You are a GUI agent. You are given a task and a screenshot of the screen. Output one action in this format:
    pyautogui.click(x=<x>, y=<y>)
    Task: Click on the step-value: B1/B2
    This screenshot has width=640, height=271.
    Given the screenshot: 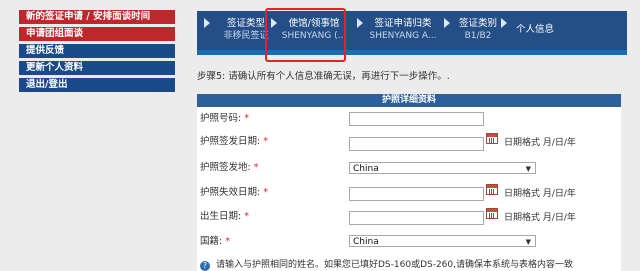 What is the action you would take?
    pyautogui.click(x=478, y=36)
    